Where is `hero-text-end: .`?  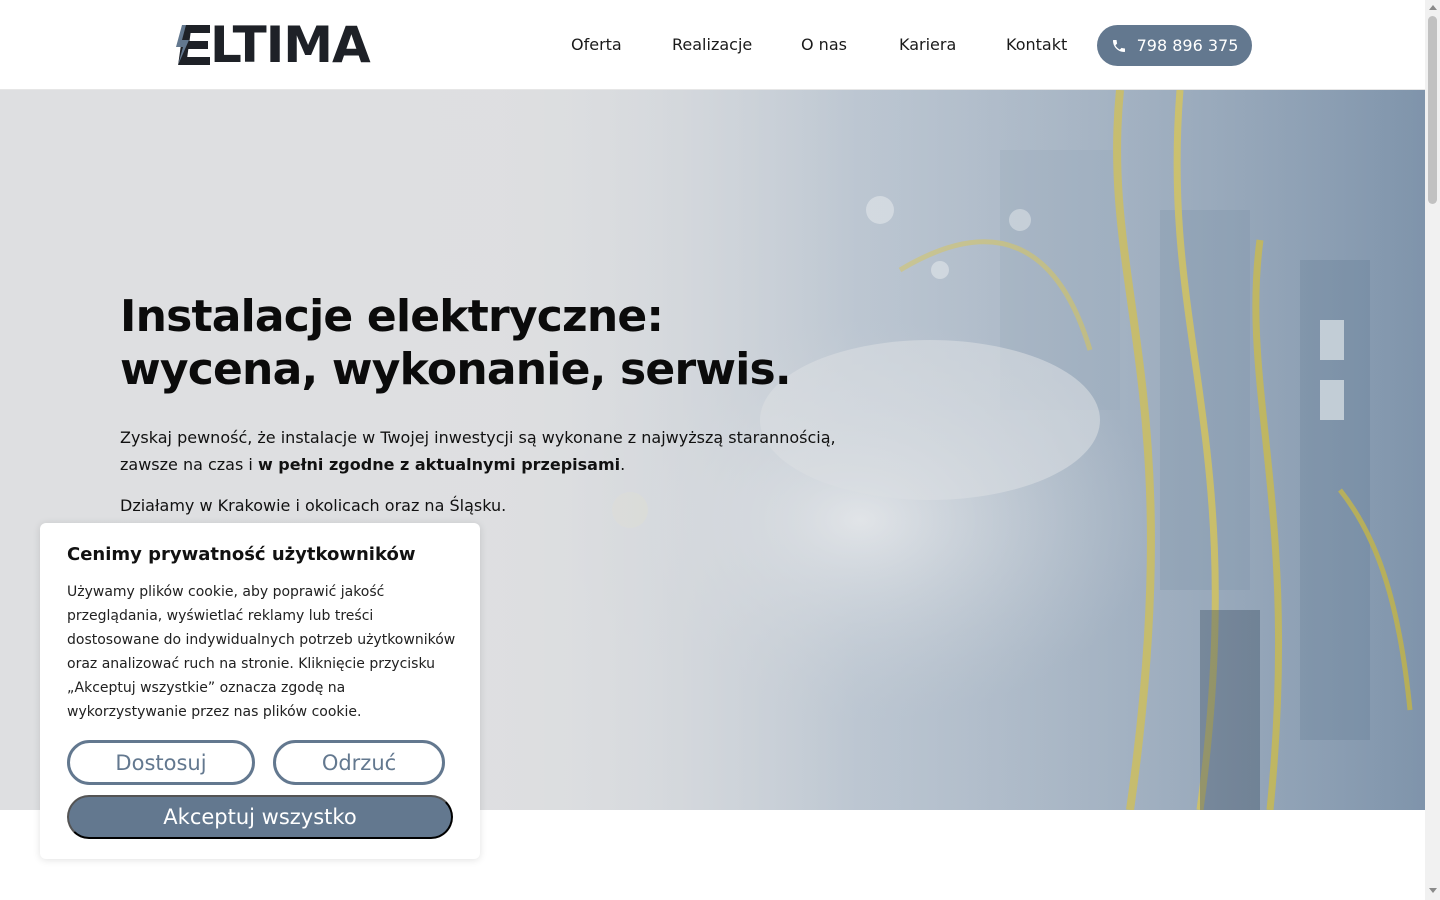
hero-text-end: . is located at coordinates (623, 464).